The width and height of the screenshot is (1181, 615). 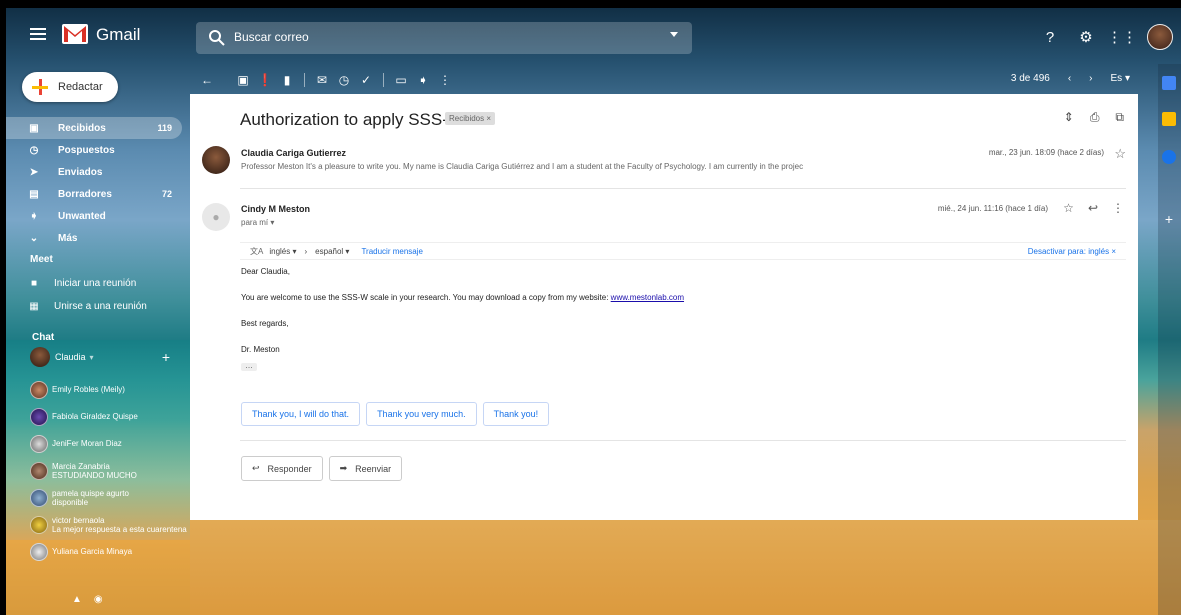 I want to click on move-to-icon: ▭, so click(x=401, y=80).